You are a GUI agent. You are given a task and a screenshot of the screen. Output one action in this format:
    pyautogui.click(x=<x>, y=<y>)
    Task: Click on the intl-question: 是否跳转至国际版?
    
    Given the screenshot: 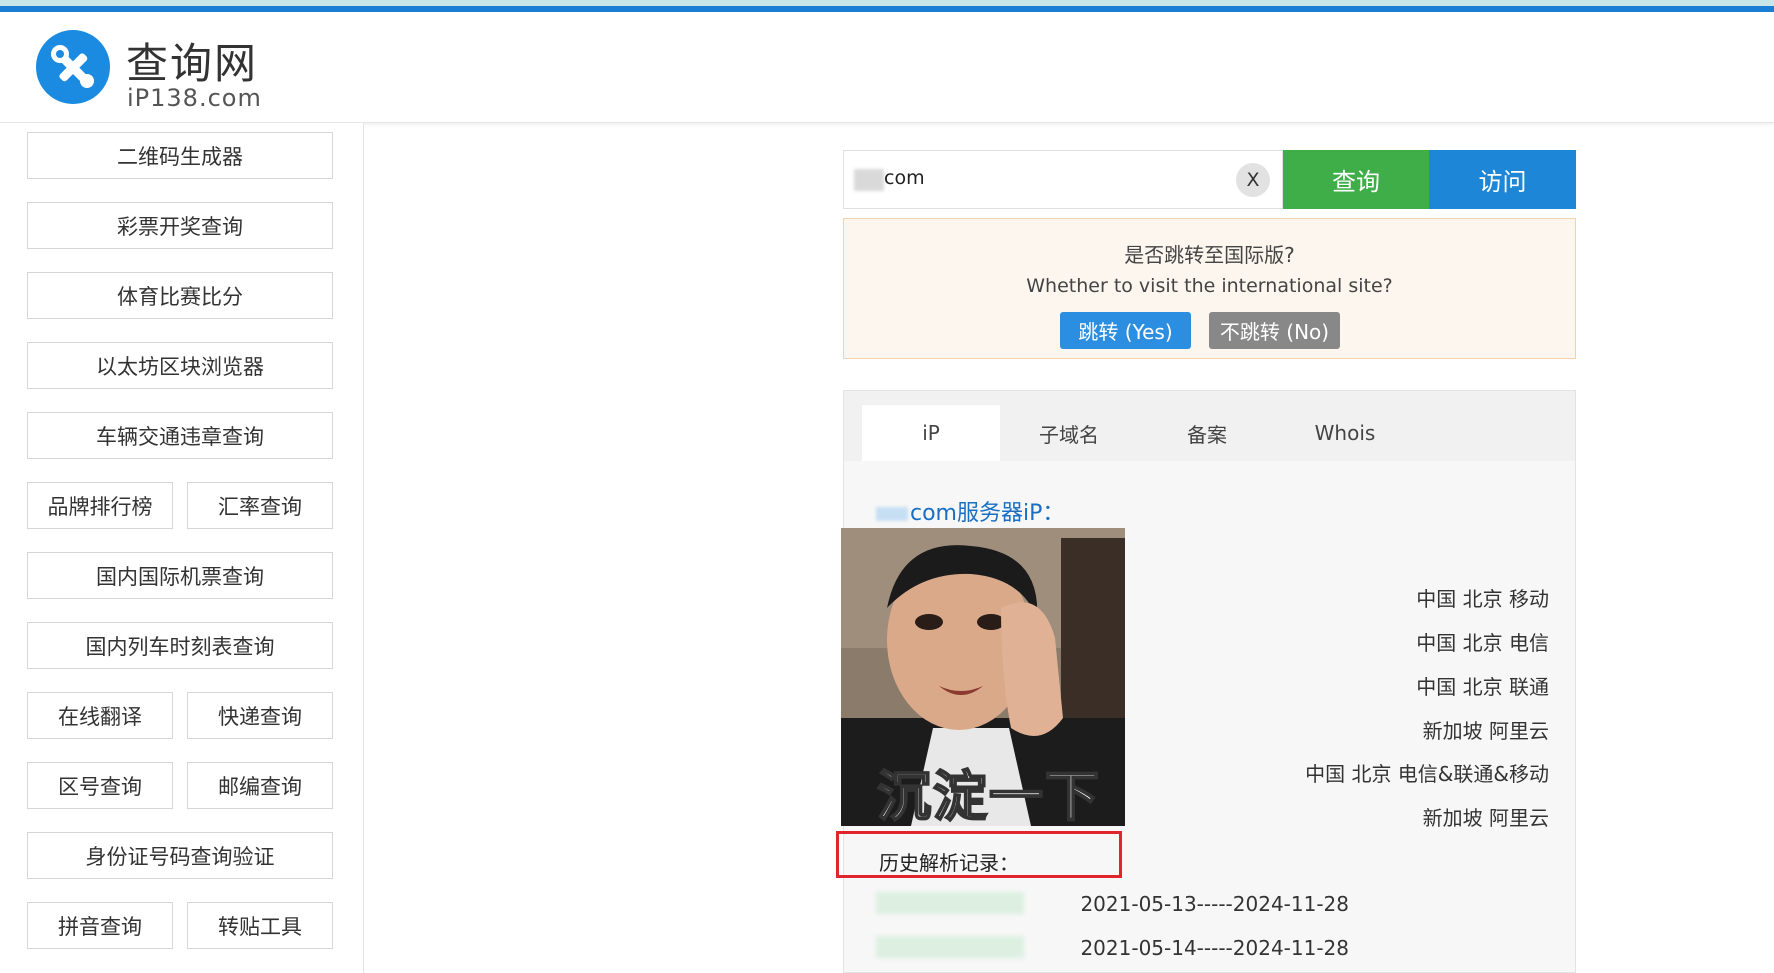 What is the action you would take?
    pyautogui.click(x=1209, y=255)
    